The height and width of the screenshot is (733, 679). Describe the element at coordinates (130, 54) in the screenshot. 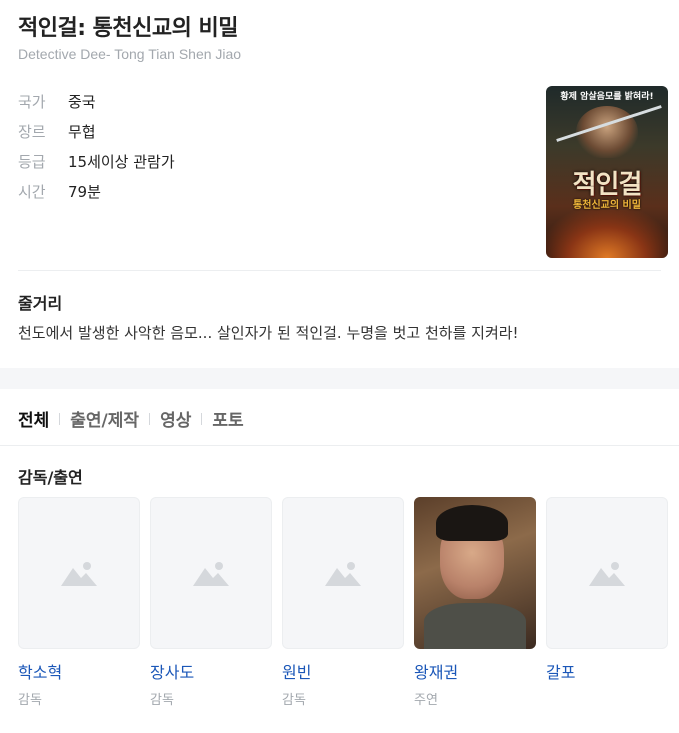

I see `original-title: Detective Dee- Tong Tian Shen Jiao` at that location.